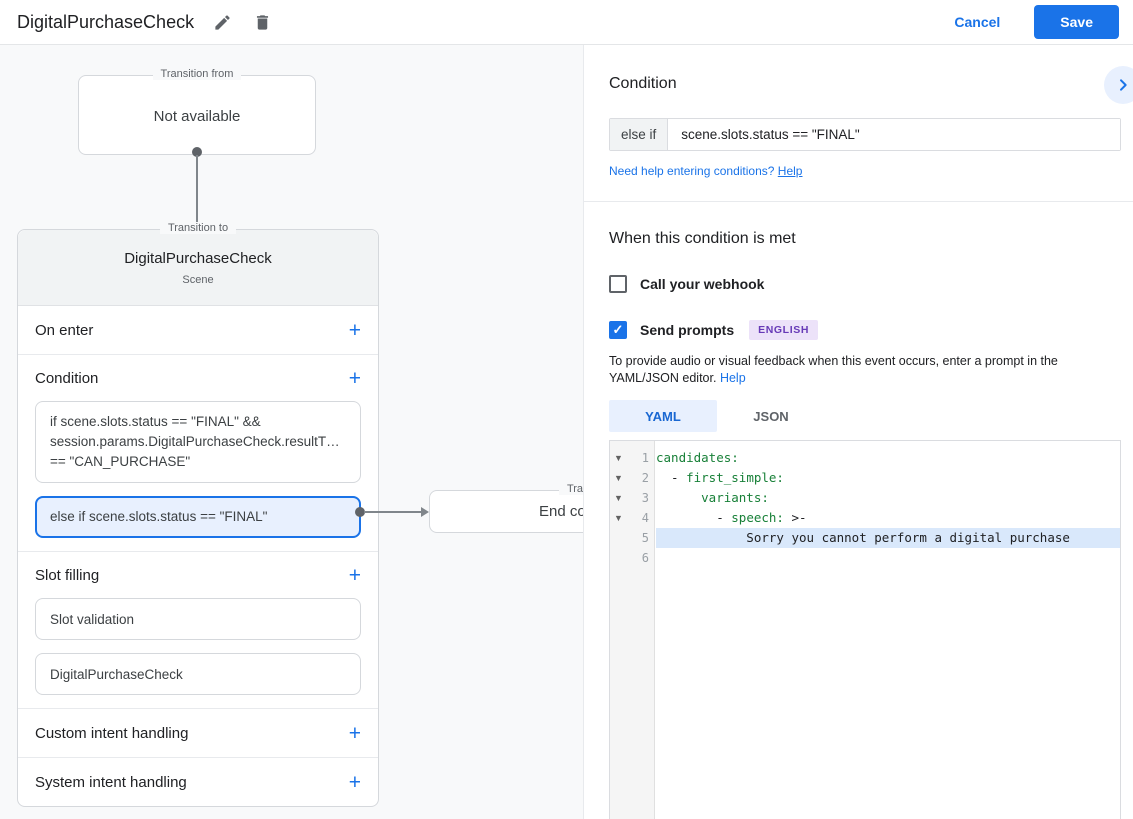  Describe the element at coordinates (198, 674) in the screenshot. I see `slot-item: DigitalPurchaseCheck` at that location.